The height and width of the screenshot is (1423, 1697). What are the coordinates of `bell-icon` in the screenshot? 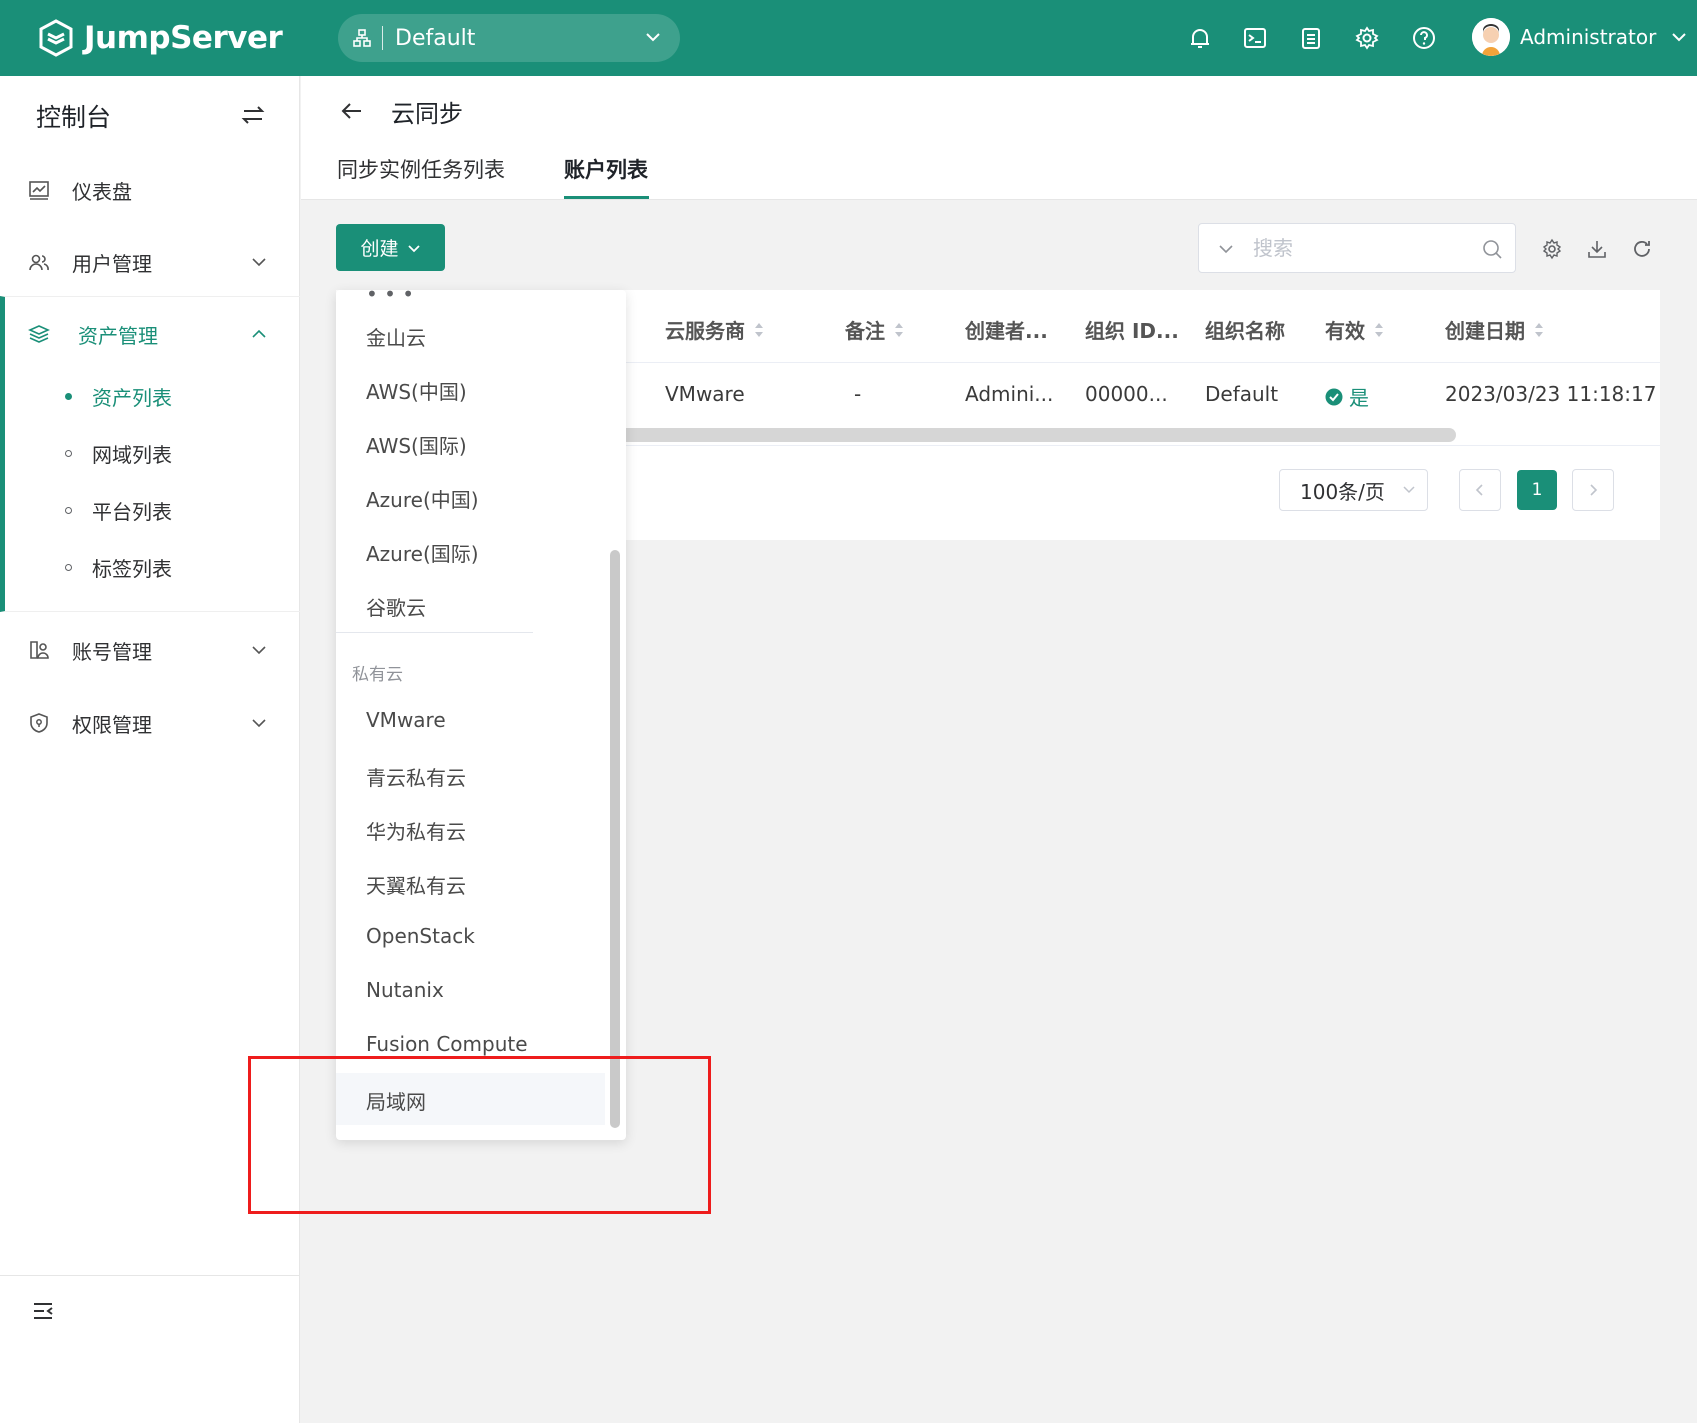 It's located at (1200, 38).